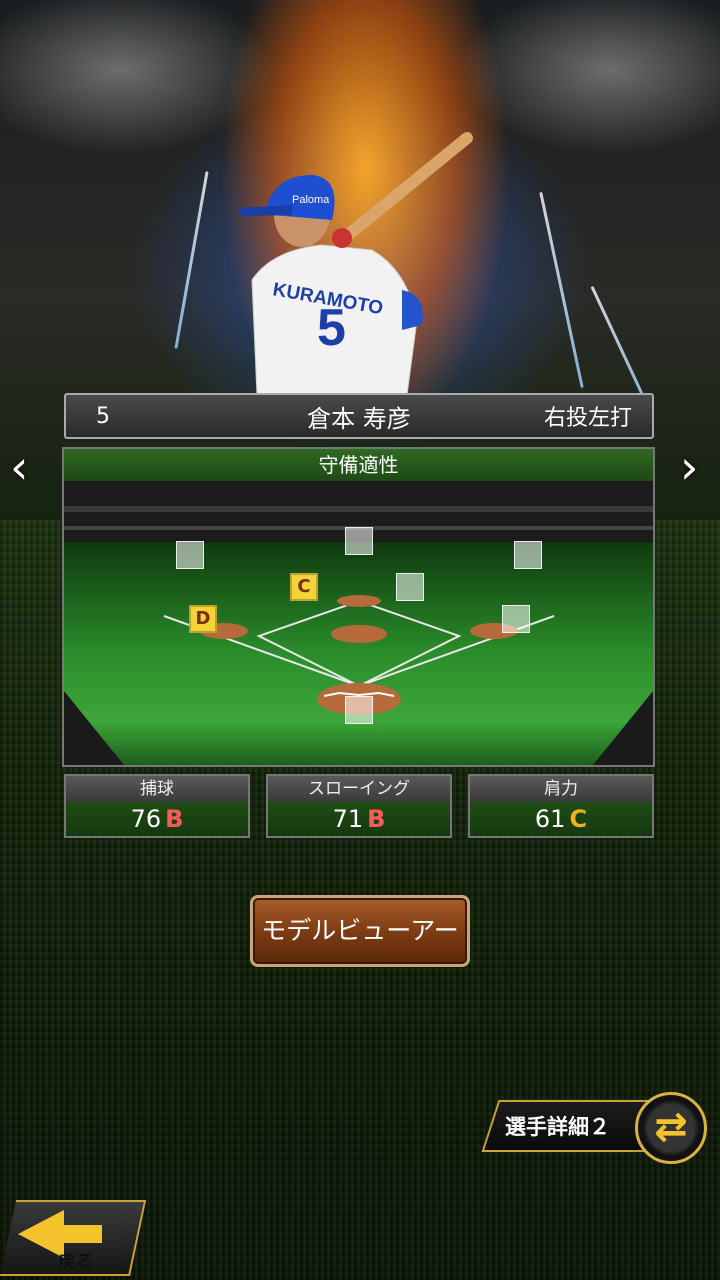 The height and width of the screenshot is (1280, 720). What do you see at coordinates (190, 555) in the screenshot?
I see `position-slot-left-field` at bounding box center [190, 555].